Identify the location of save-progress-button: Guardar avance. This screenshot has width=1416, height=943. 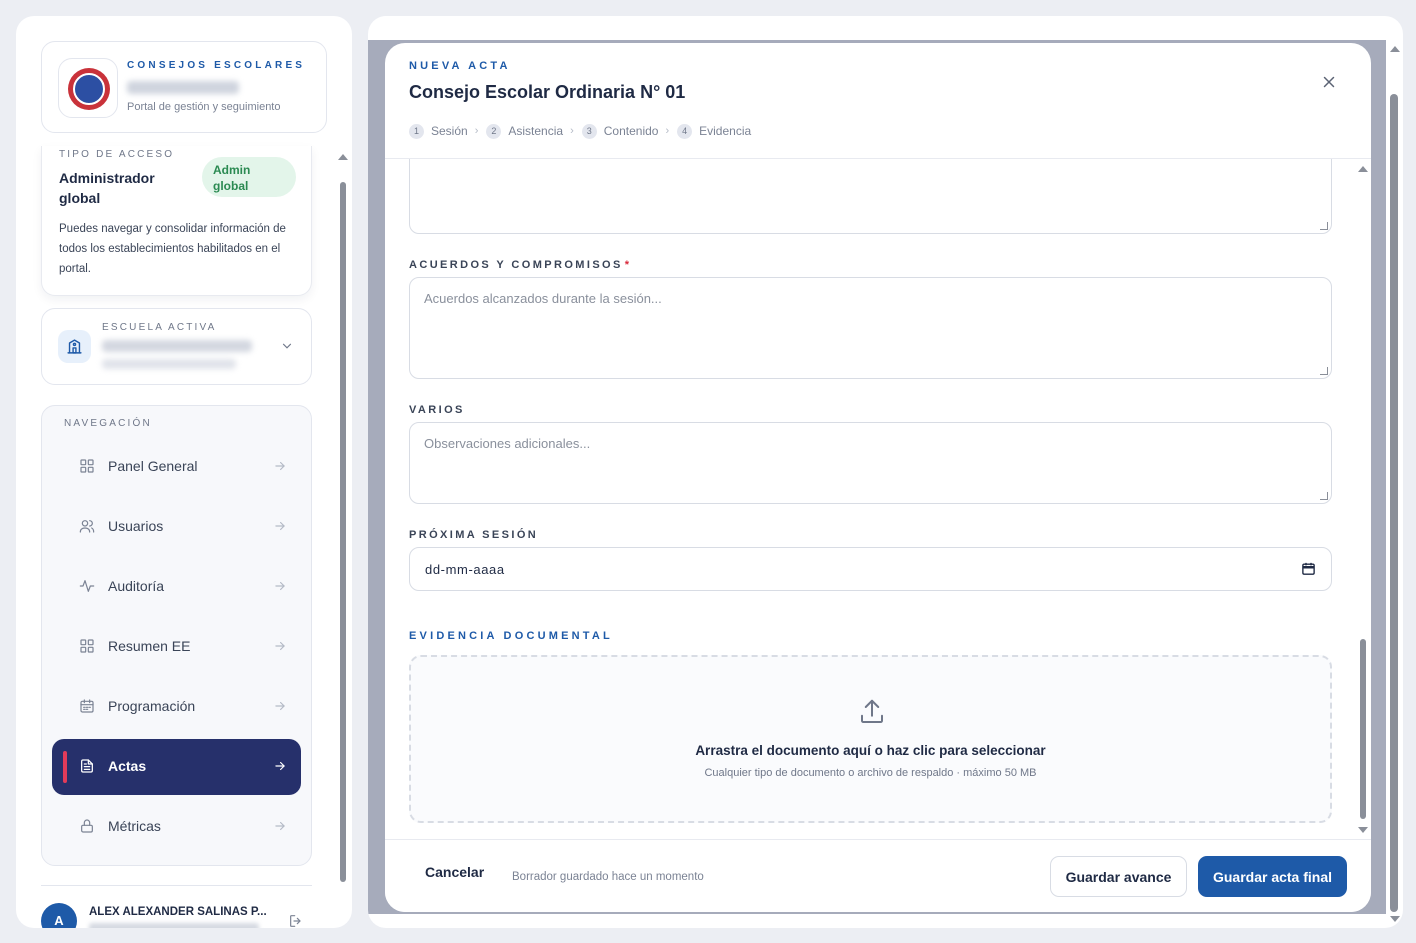
(1118, 876).